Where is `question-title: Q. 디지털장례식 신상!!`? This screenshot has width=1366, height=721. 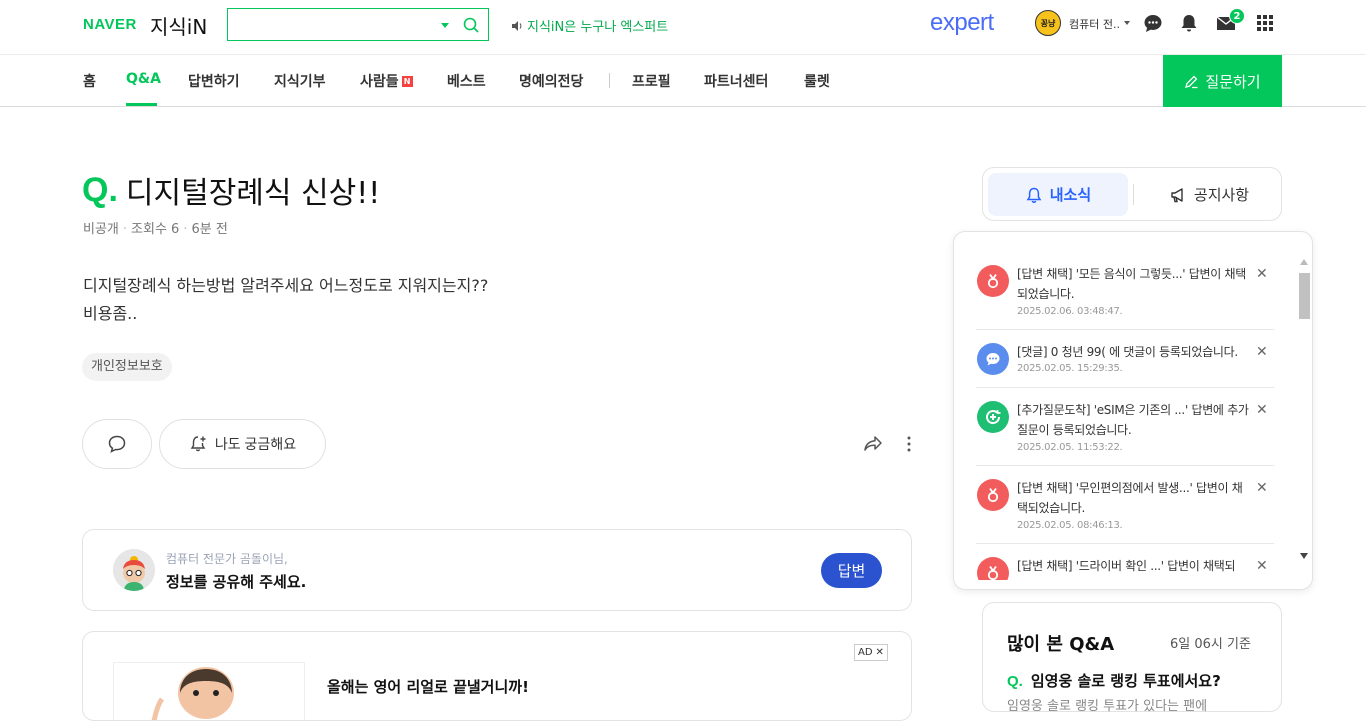 question-title: Q. 디지털장례식 신상!! is located at coordinates (231, 190).